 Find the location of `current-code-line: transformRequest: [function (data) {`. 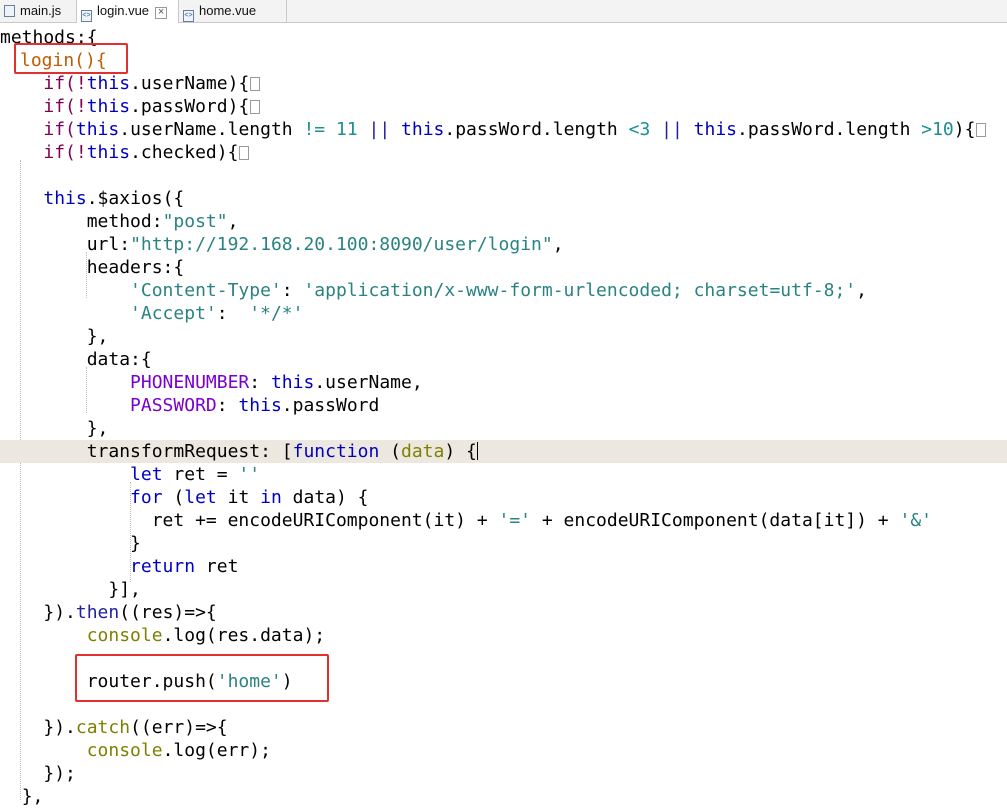

current-code-line: transformRequest: [function (data) { is located at coordinates (503, 451).